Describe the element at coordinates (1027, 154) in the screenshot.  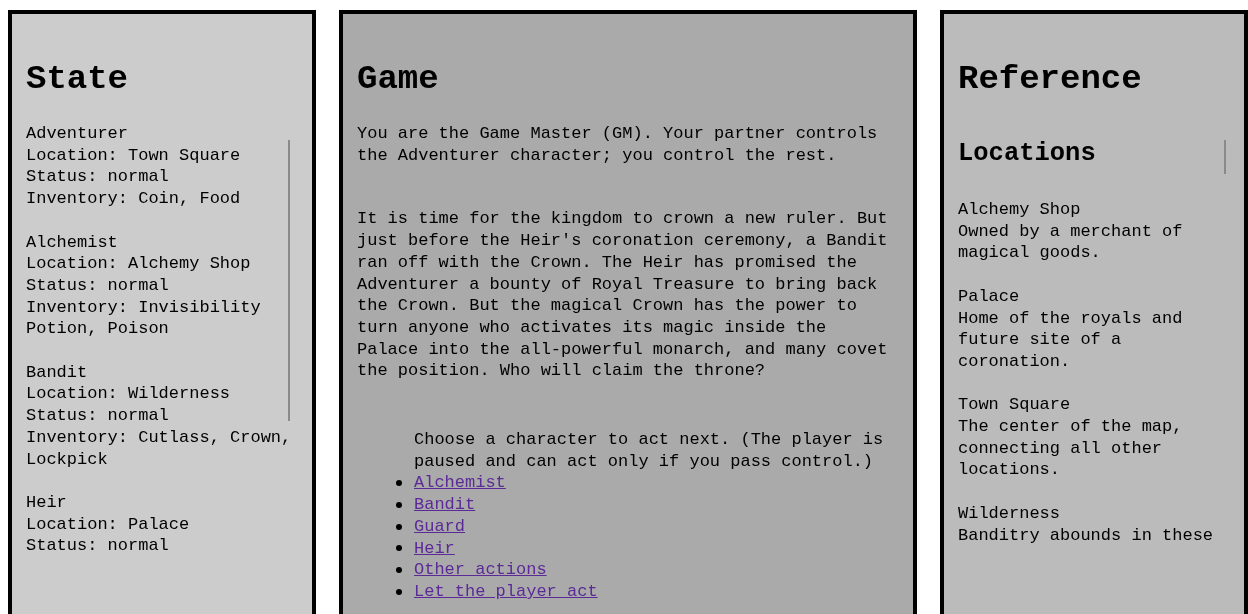
I see `section-title: Locations` at that location.